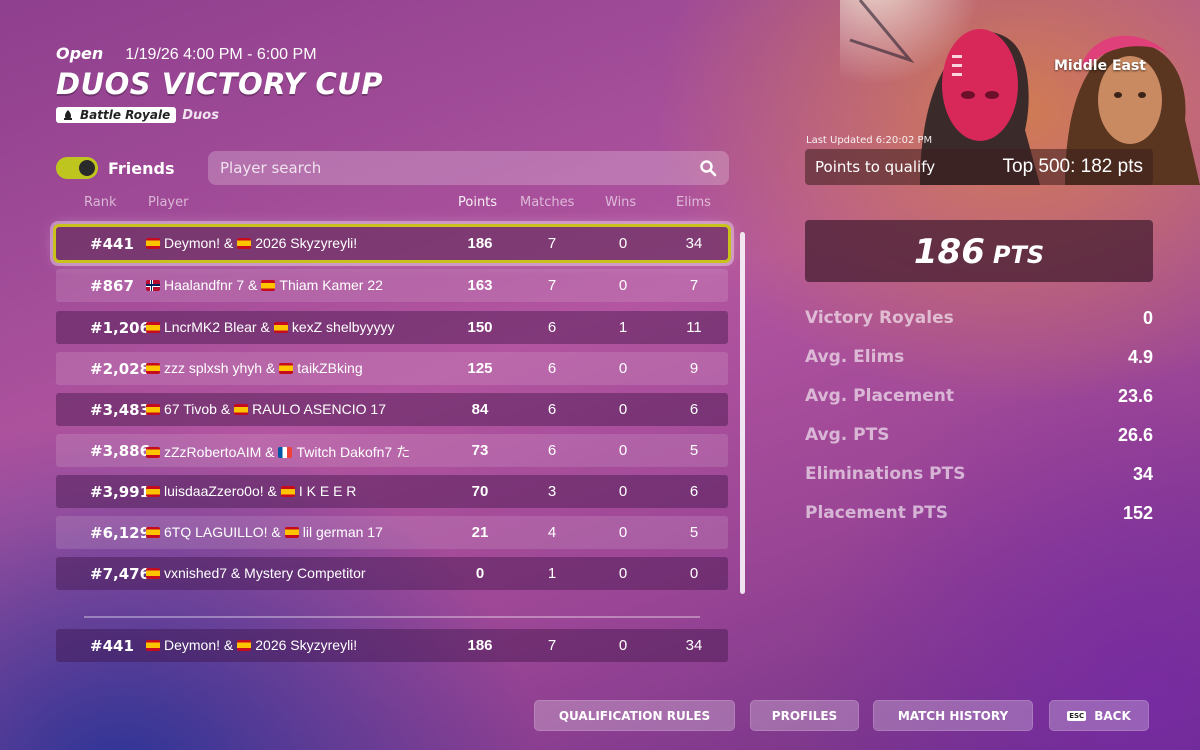 This screenshot has width=1200, height=750. I want to click on player-1: 6TQ LAGUILLO! &, so click(222, 532).